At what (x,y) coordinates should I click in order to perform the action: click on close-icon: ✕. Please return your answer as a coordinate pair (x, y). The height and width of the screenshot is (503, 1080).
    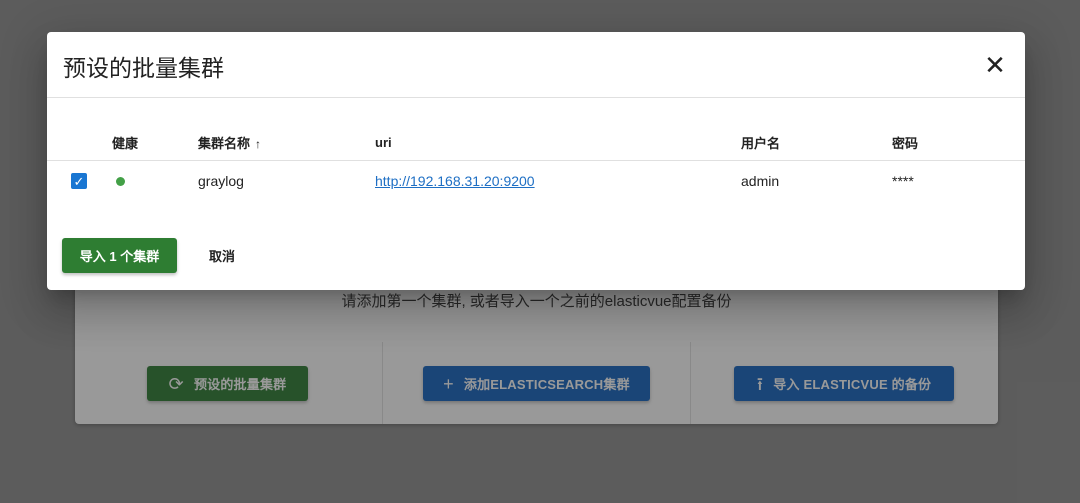
    Looking at the image, I should click on (995, 65).